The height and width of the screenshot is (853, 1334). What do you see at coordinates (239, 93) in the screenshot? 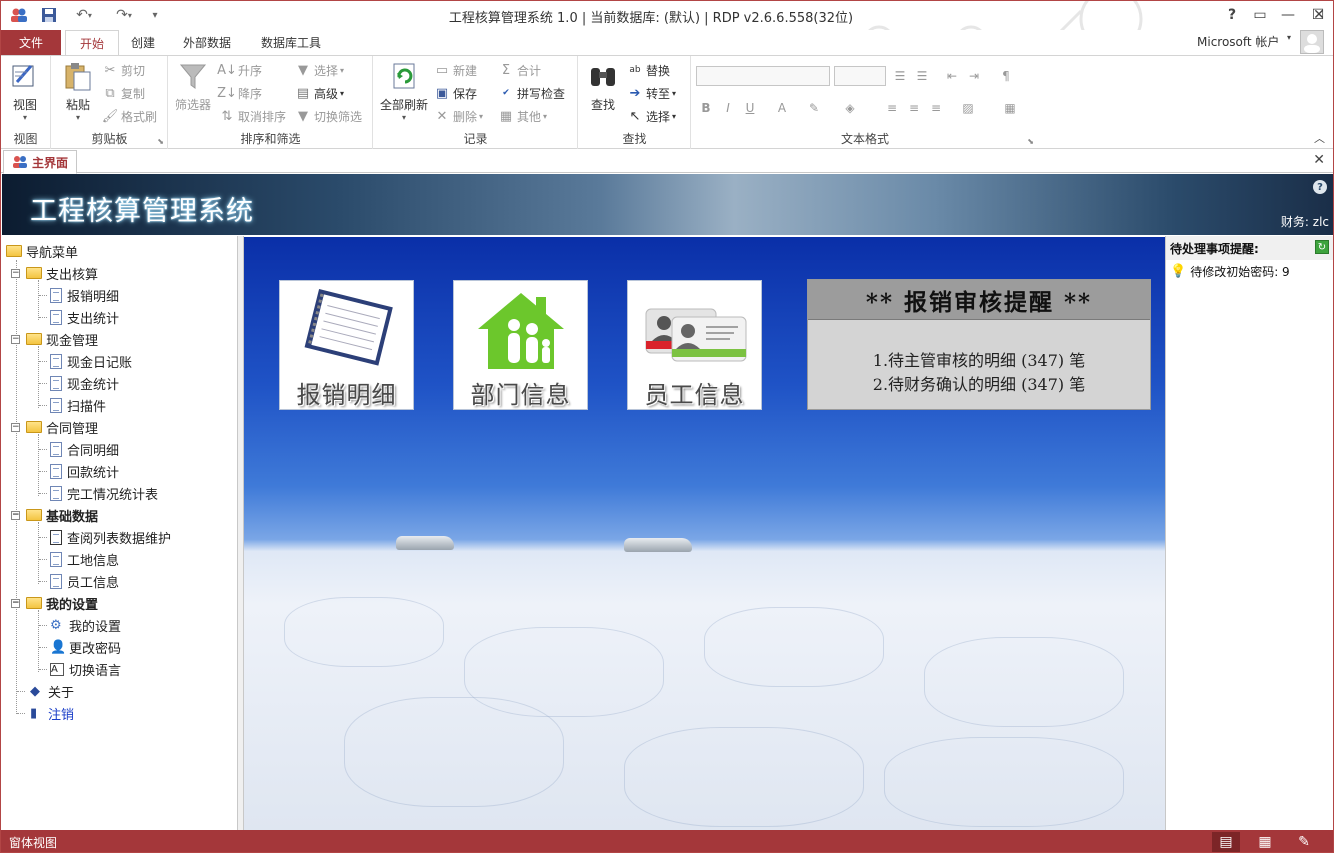
I see `sort-descending-button: Z↓ 降序` at bounding box center [239, 93].